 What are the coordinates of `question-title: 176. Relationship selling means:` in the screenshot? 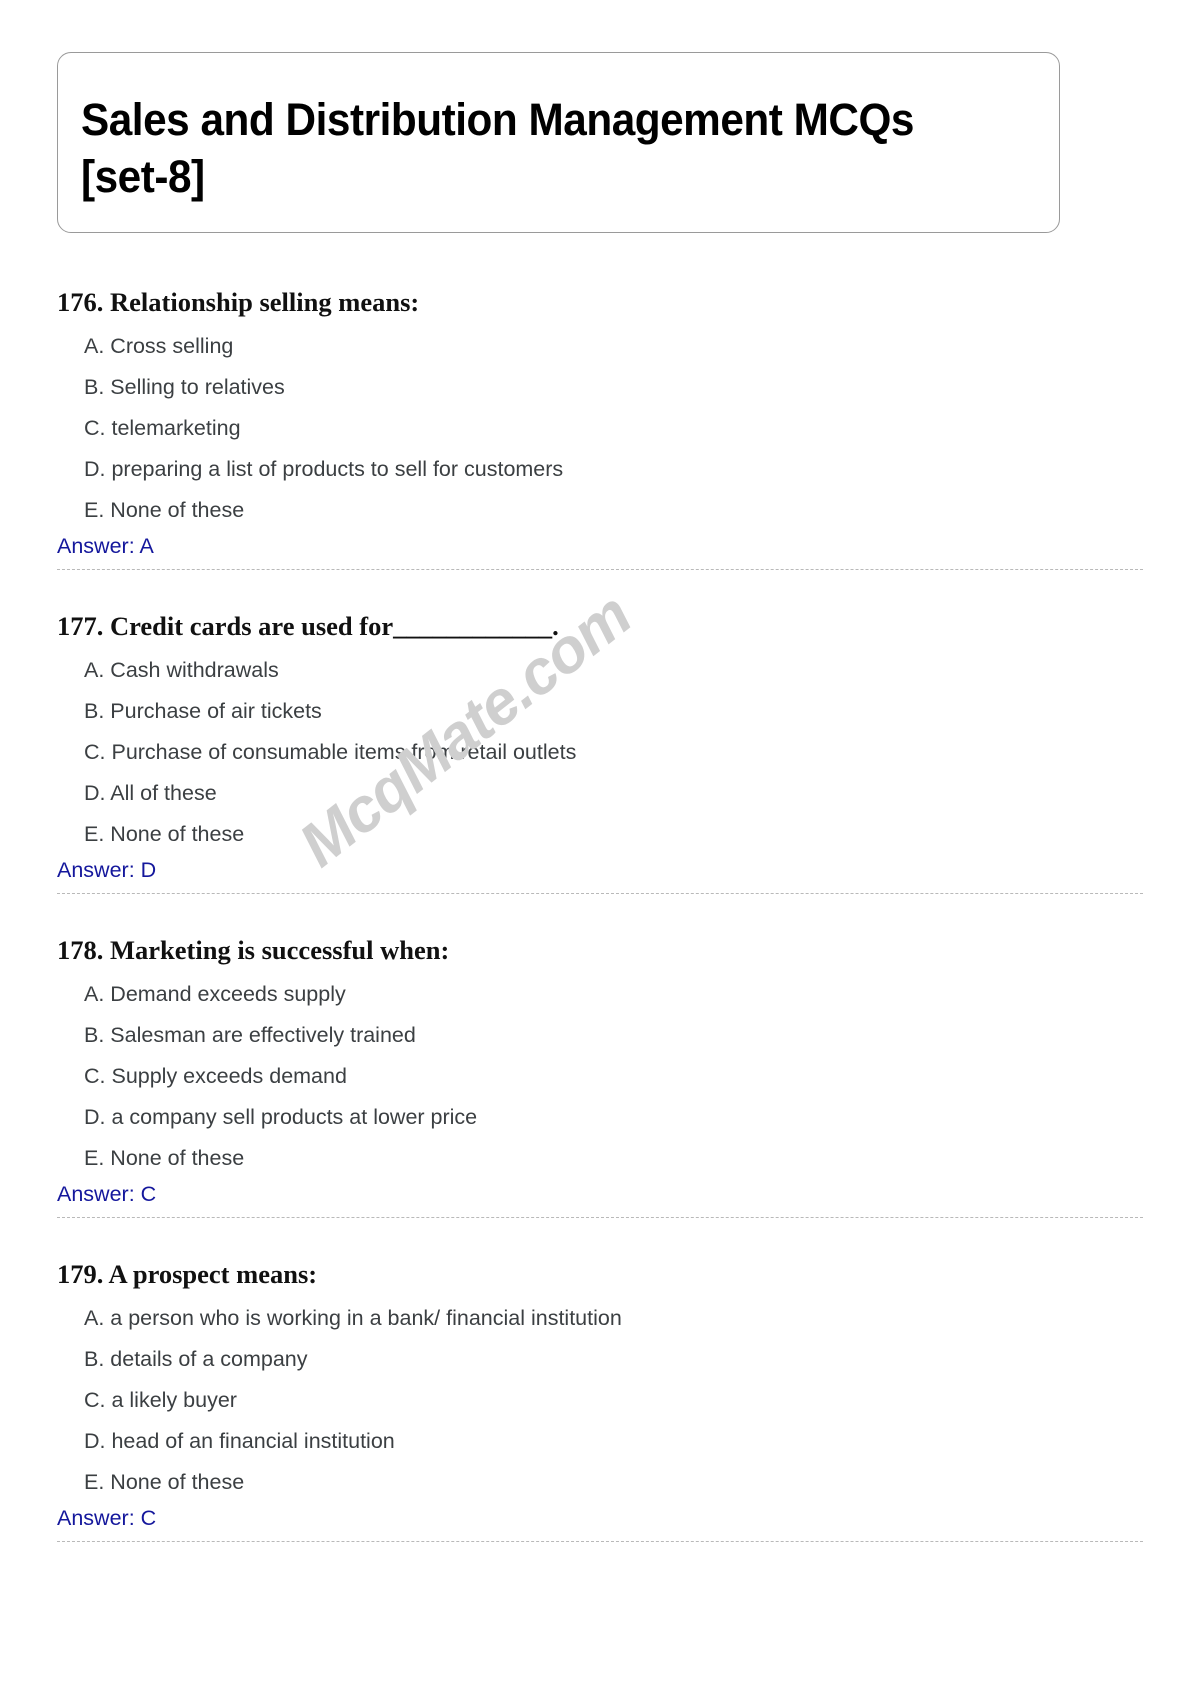 It's located at (238, 302).